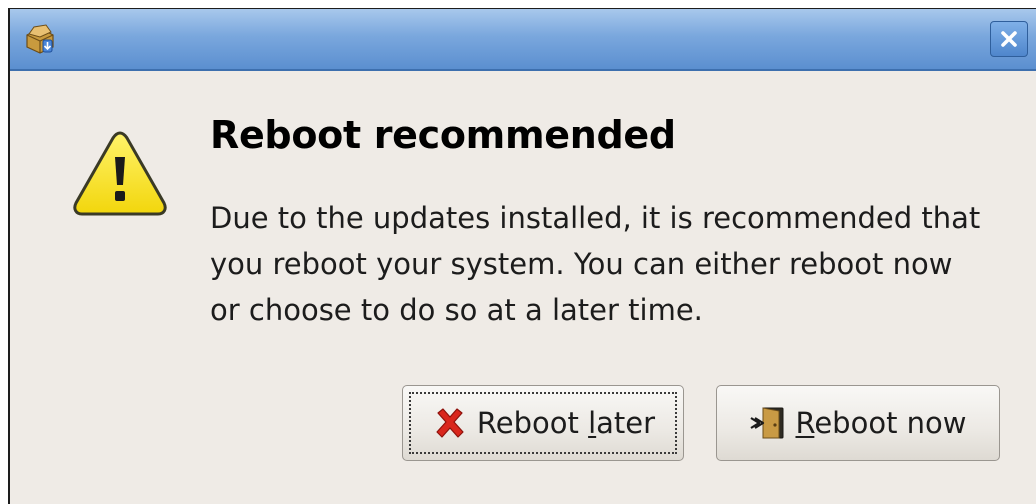 This screenshot has width=1036, height=504. What do you see at coordinates (456, 310) in the screenshot?
I see `message-line: or choose to do so at a later time.` at bounding box center [456, 310].